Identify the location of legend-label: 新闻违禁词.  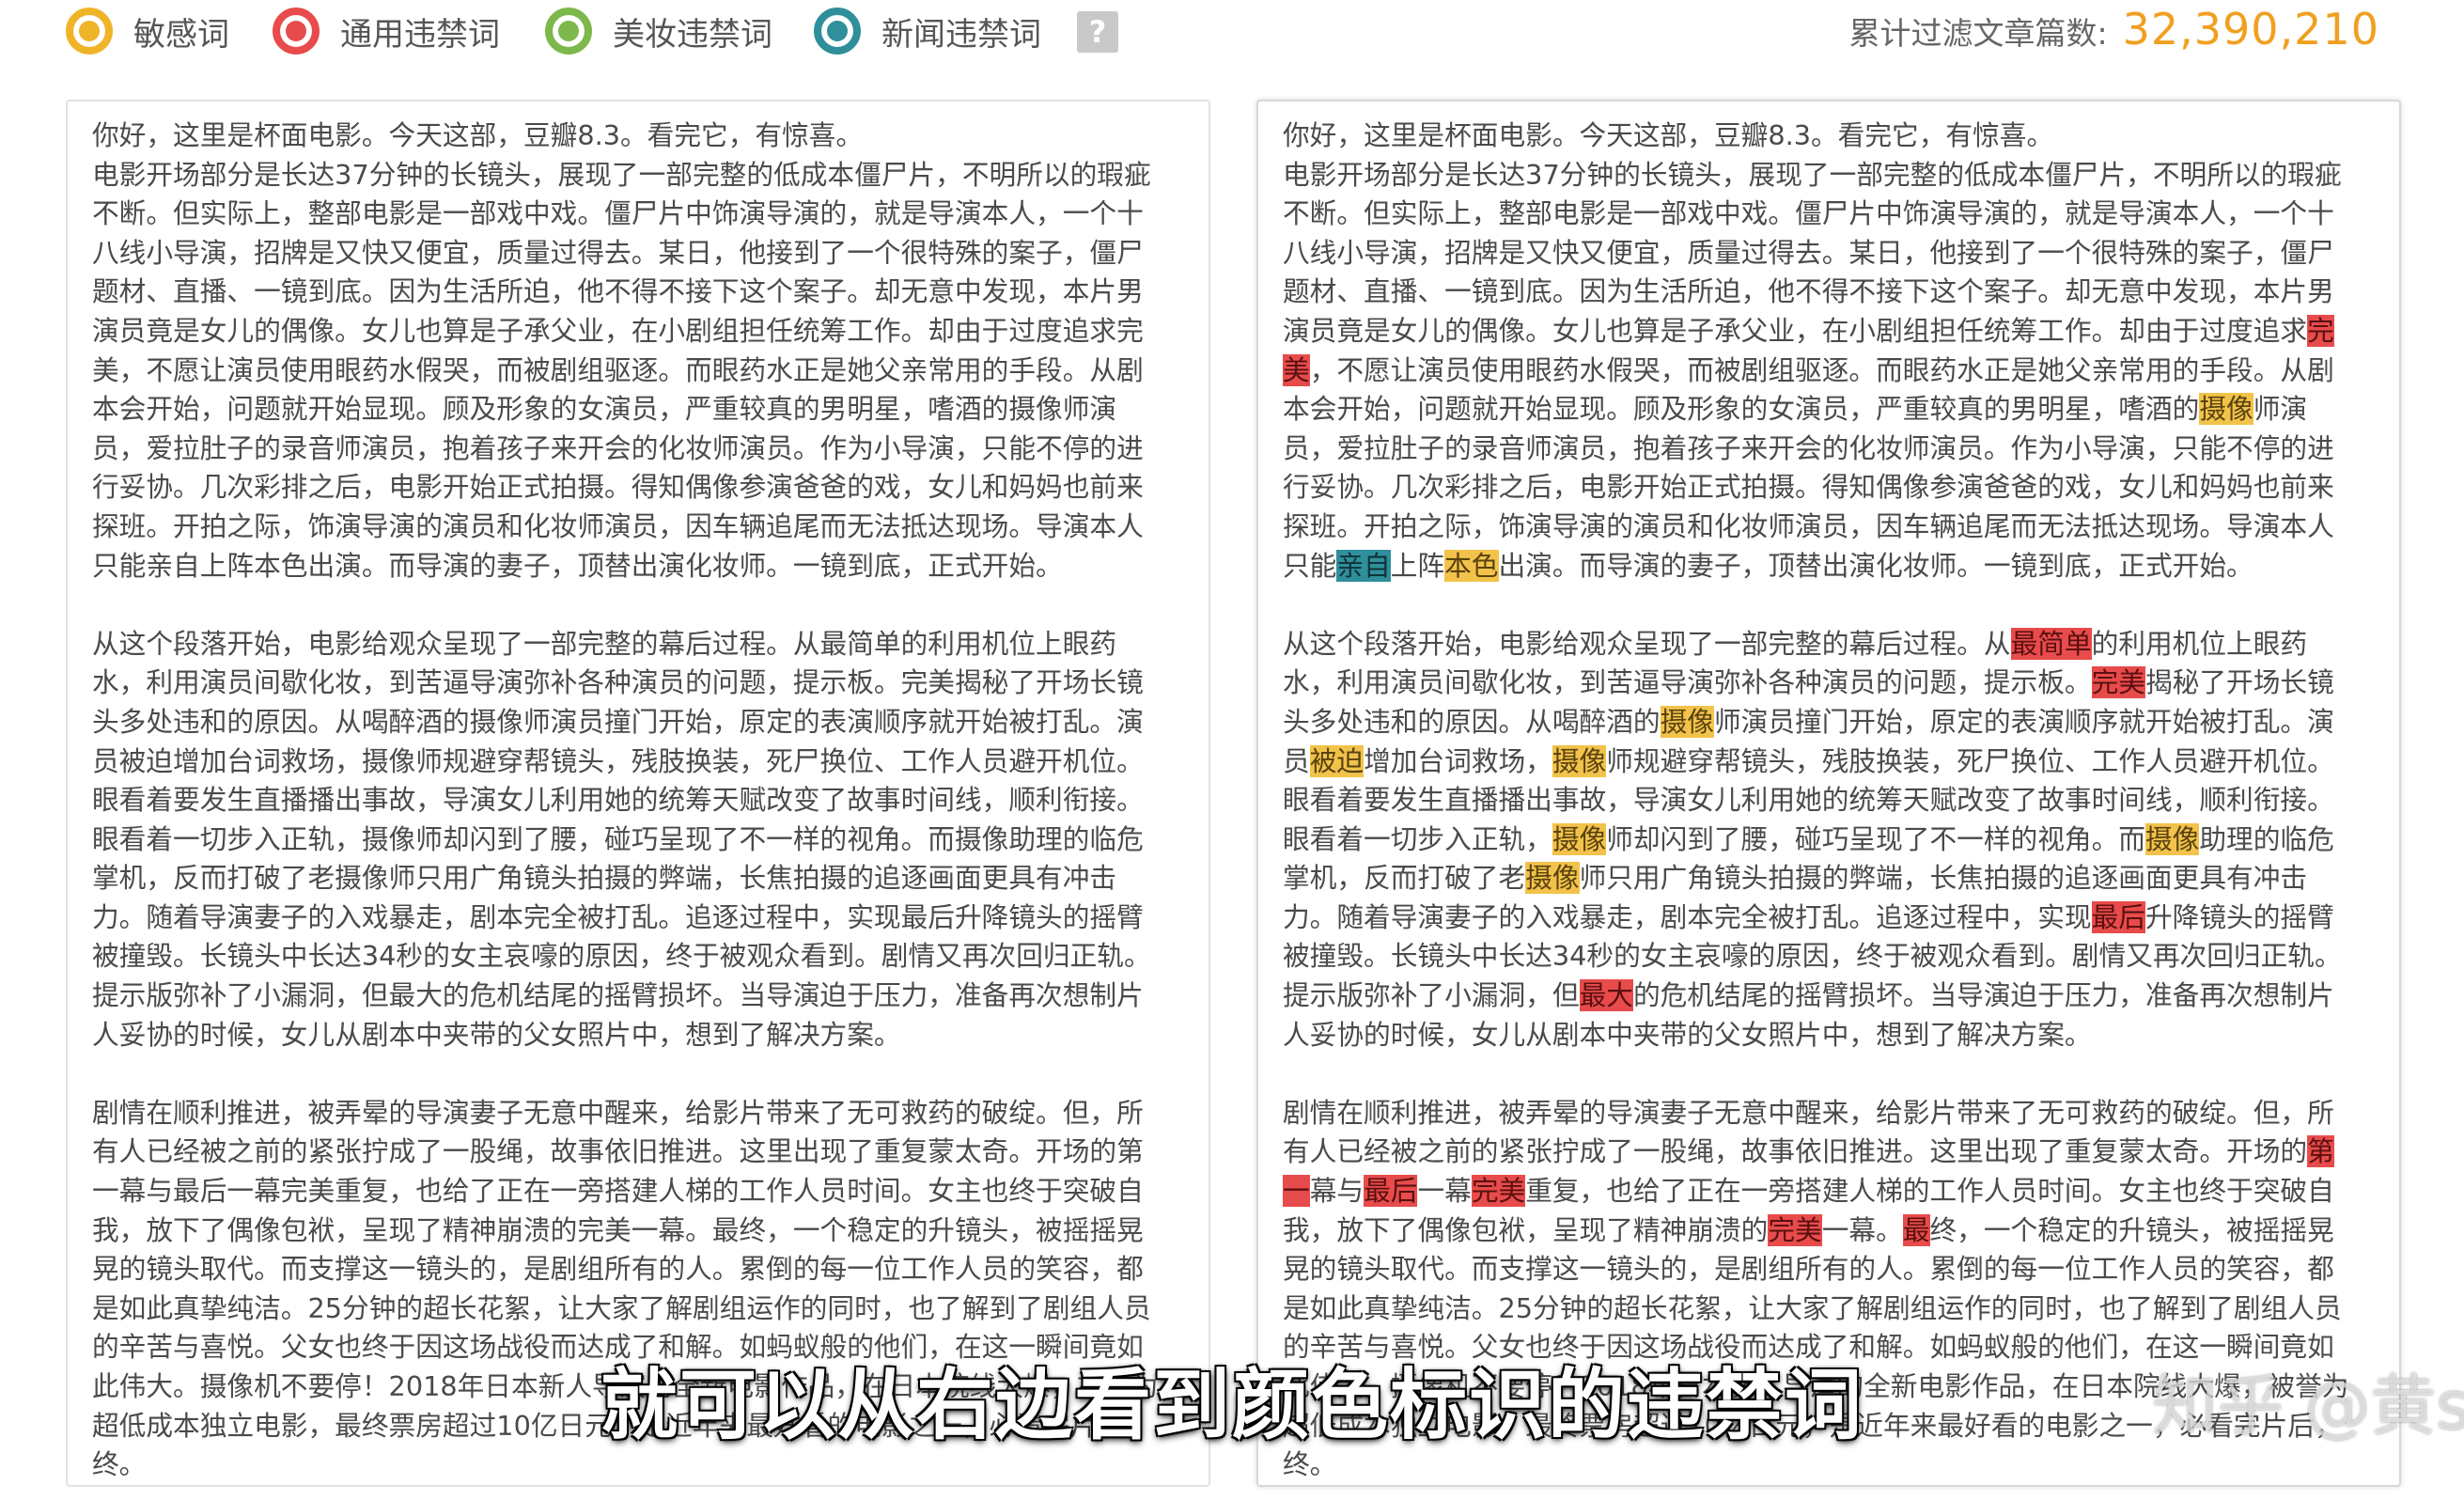
(961, 34).